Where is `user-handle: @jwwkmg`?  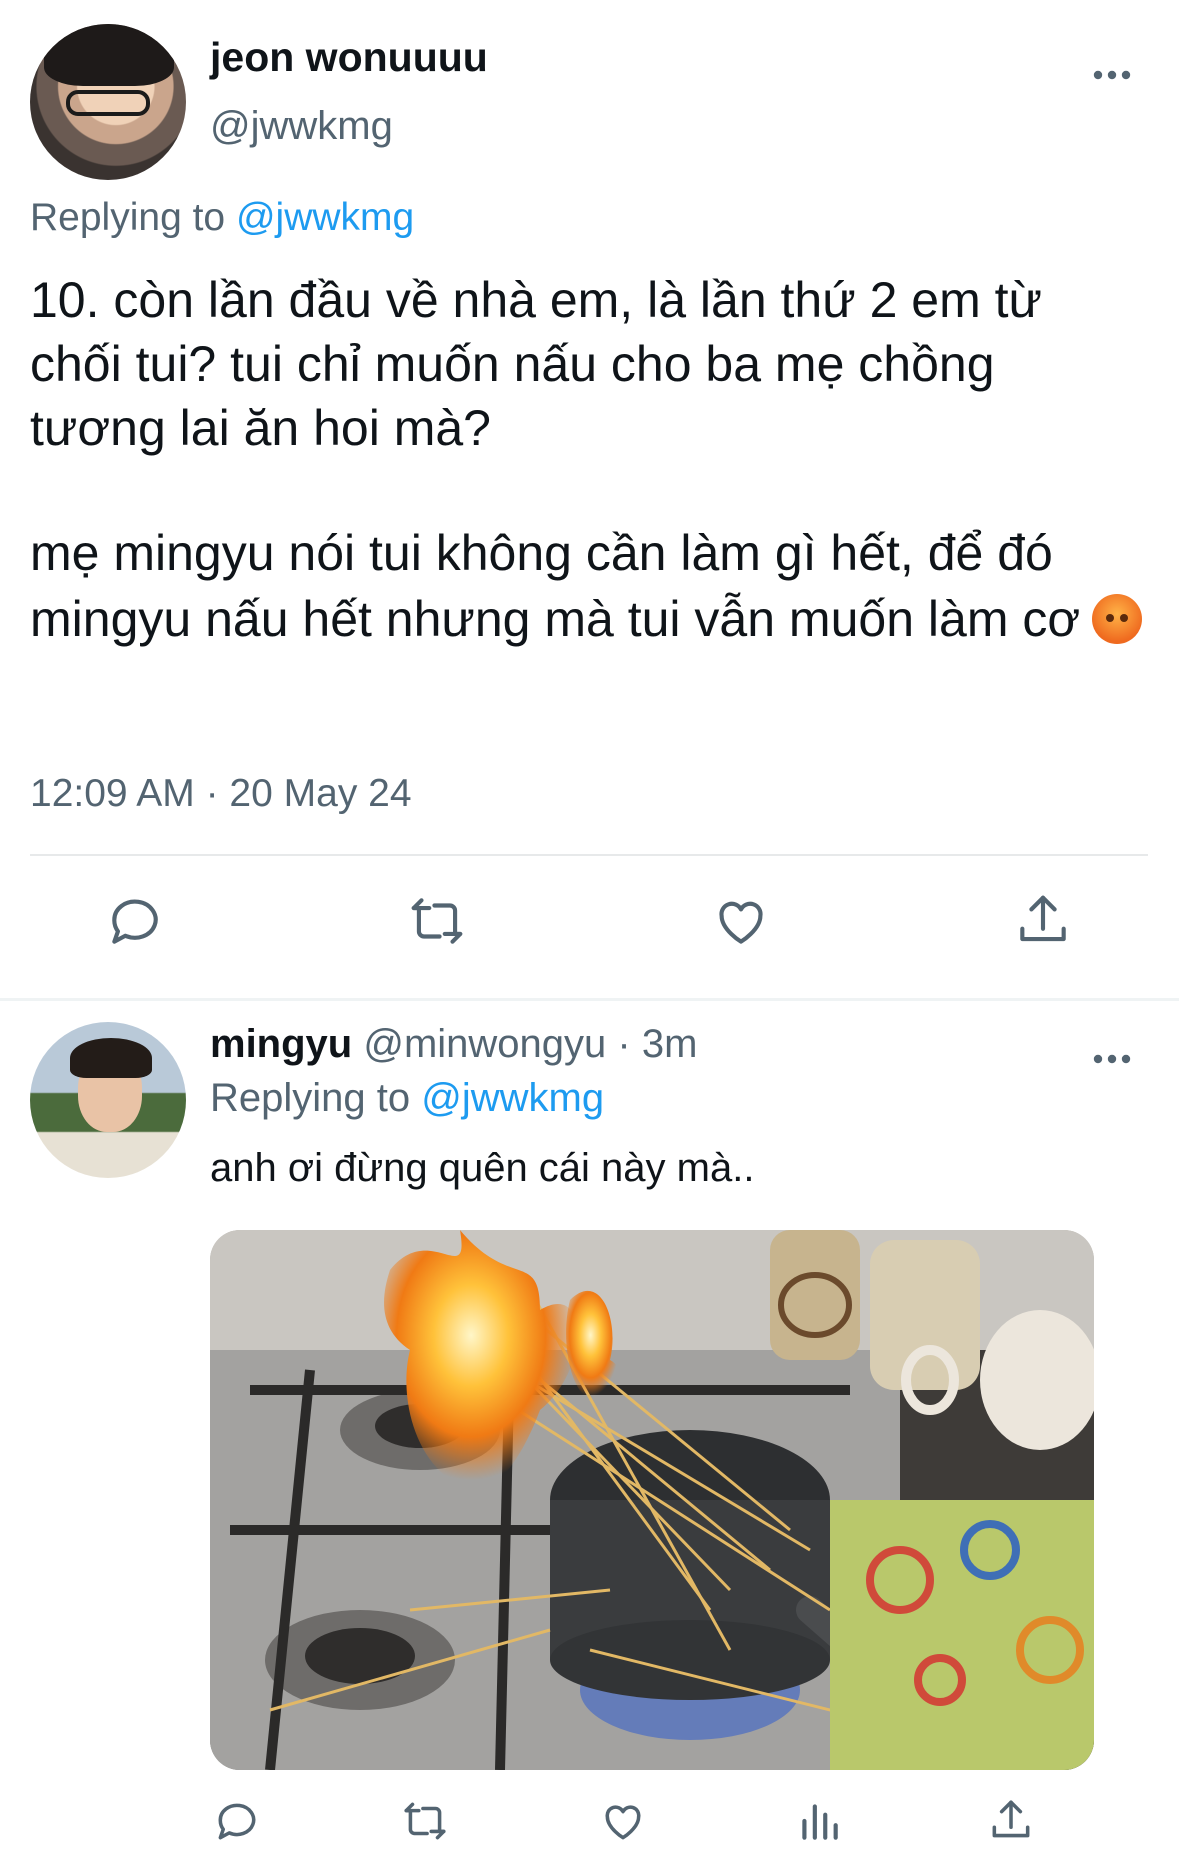 user-handle: @jwwkmg is located at coordinates (301, 126).